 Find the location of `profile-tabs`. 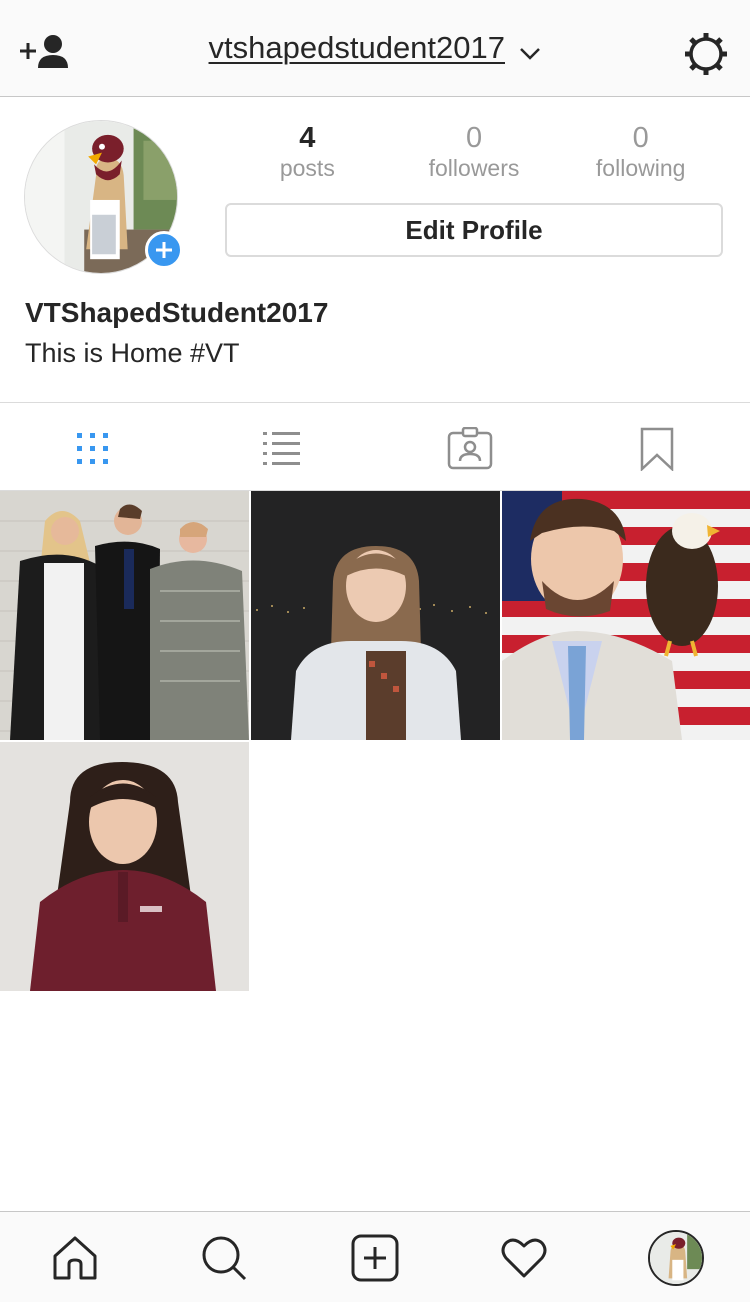

profile-tabs is located at coordinates (375, 446).